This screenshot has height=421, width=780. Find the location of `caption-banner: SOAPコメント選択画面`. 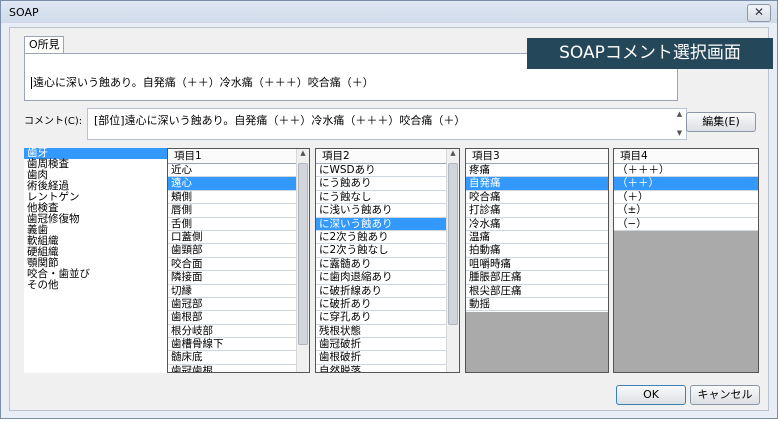

caption-banner: SOAPコメント選択画面 is located at coordinates (650, 53).